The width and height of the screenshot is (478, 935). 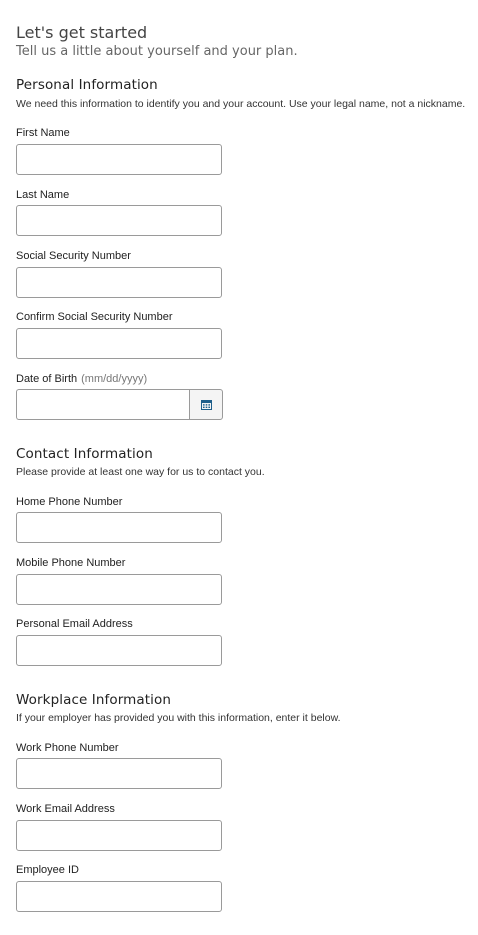 I want to click on employee-id-field, so click(x=119, y=896).